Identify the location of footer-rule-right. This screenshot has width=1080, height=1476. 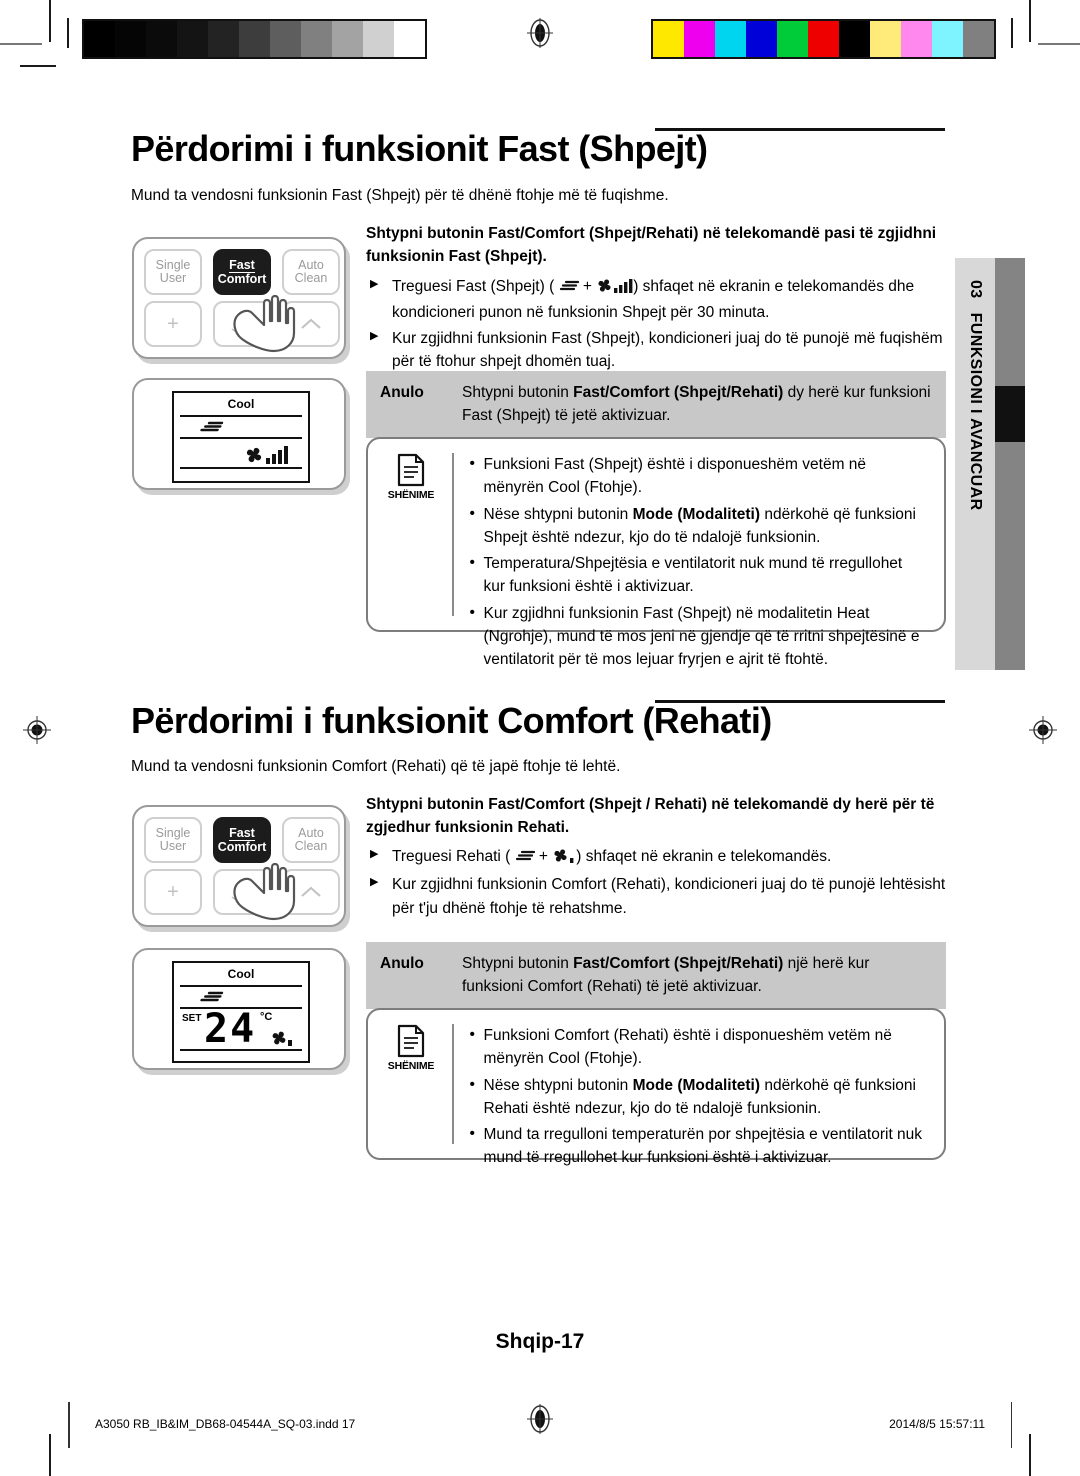
(1011, 1425).